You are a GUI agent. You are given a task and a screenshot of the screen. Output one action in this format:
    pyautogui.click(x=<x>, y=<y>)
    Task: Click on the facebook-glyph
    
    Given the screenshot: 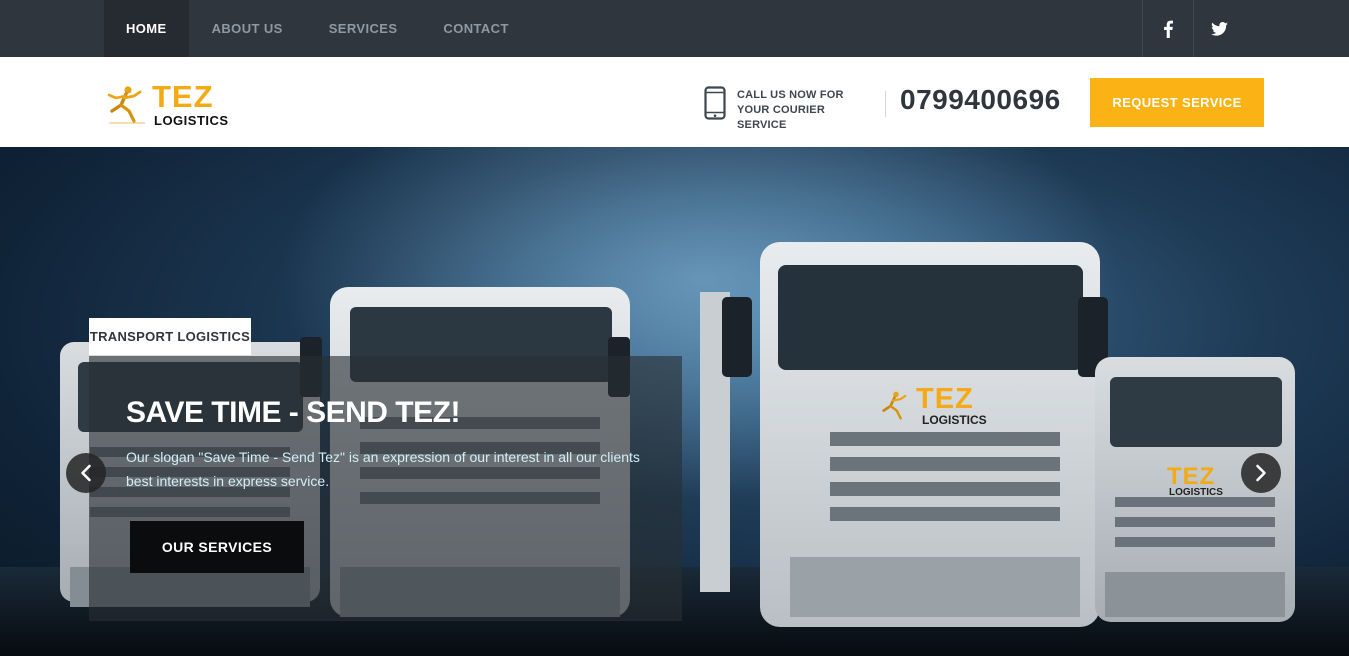 What is the action you would take?
    pyautogui.click(x=1168, y=29)
    